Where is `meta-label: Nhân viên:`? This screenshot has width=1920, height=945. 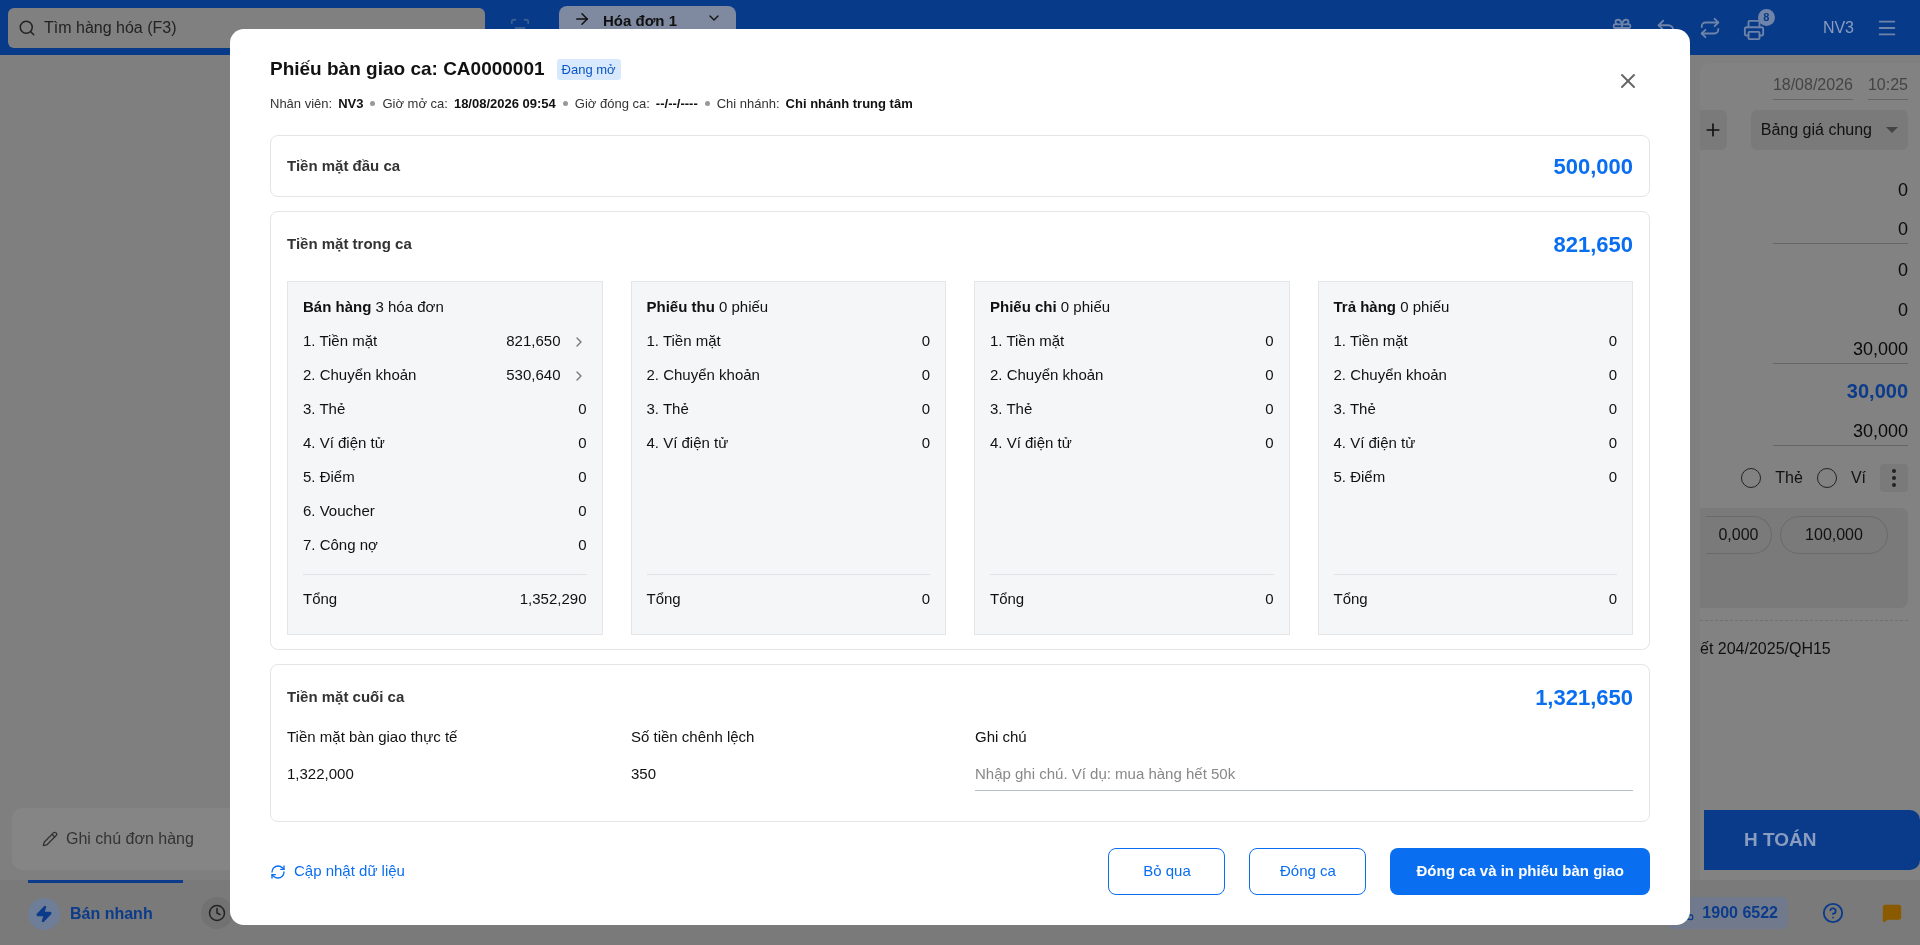
meta-label: Nhân viên: is located at coordinates (301, 103).